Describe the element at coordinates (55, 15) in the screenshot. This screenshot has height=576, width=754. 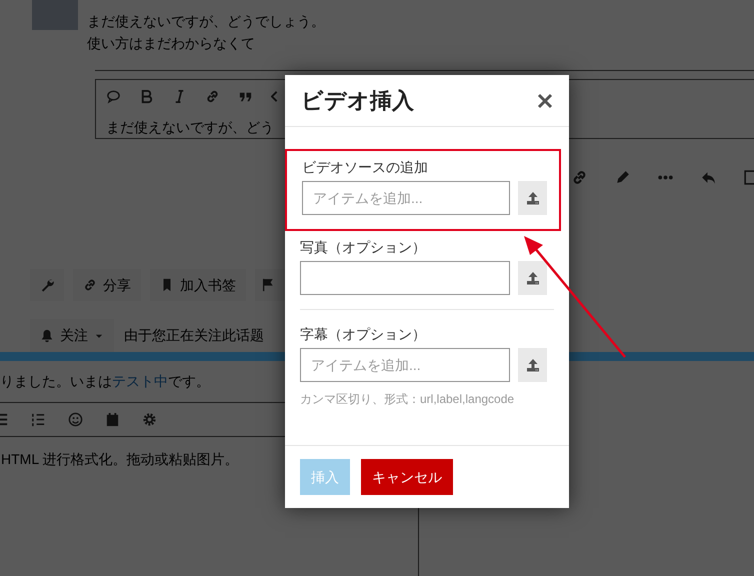
I see `avatar-photo-placeholder` at that location.